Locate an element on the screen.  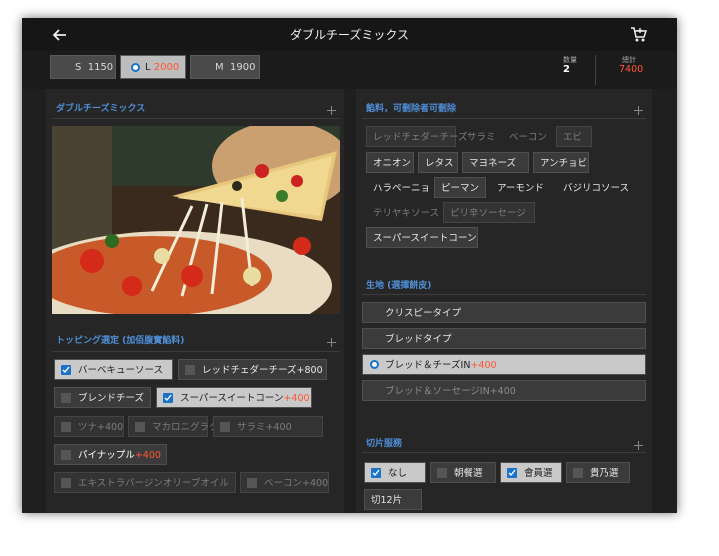
ingredient-chip: マヨネーズ is located at coordinates (495, 162).